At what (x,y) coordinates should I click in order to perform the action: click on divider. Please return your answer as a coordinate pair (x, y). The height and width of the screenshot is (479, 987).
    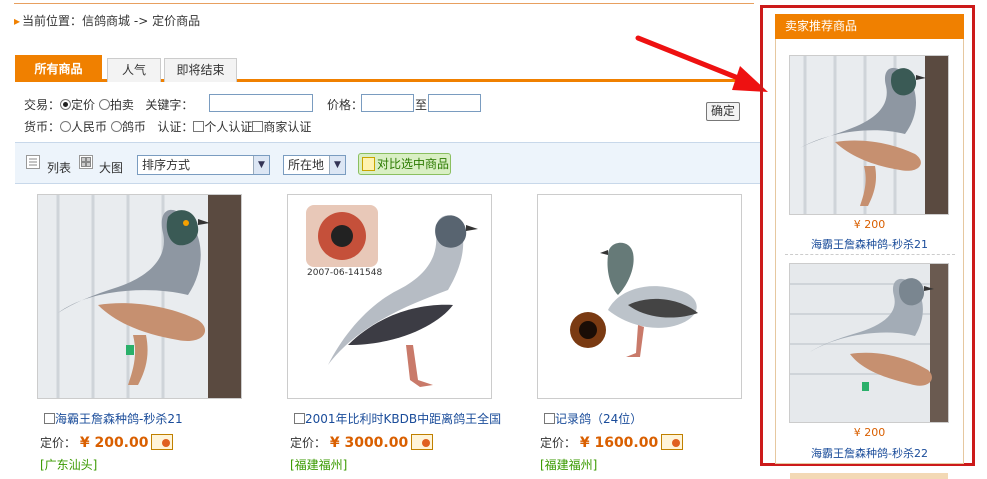
    Looking at the image, I should click on (870, 254).